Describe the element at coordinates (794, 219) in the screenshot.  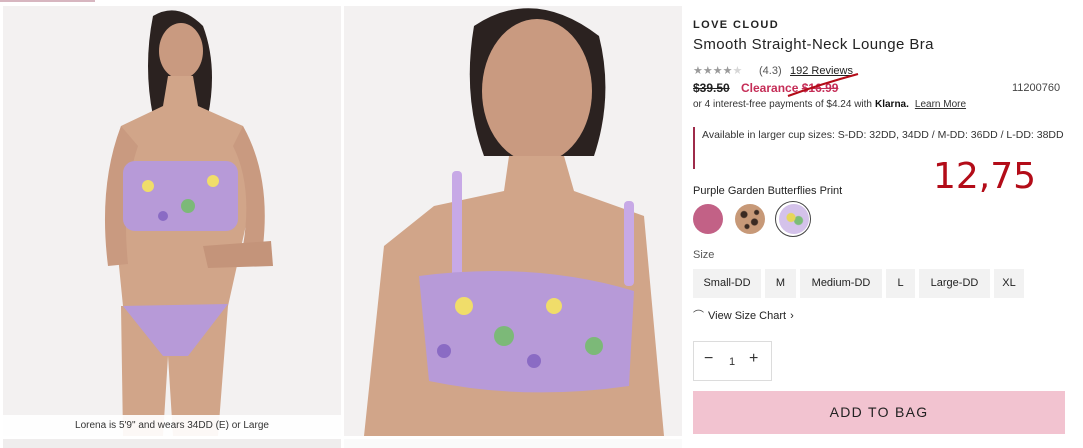
I see `color-swatch-purple-floral` at that location.